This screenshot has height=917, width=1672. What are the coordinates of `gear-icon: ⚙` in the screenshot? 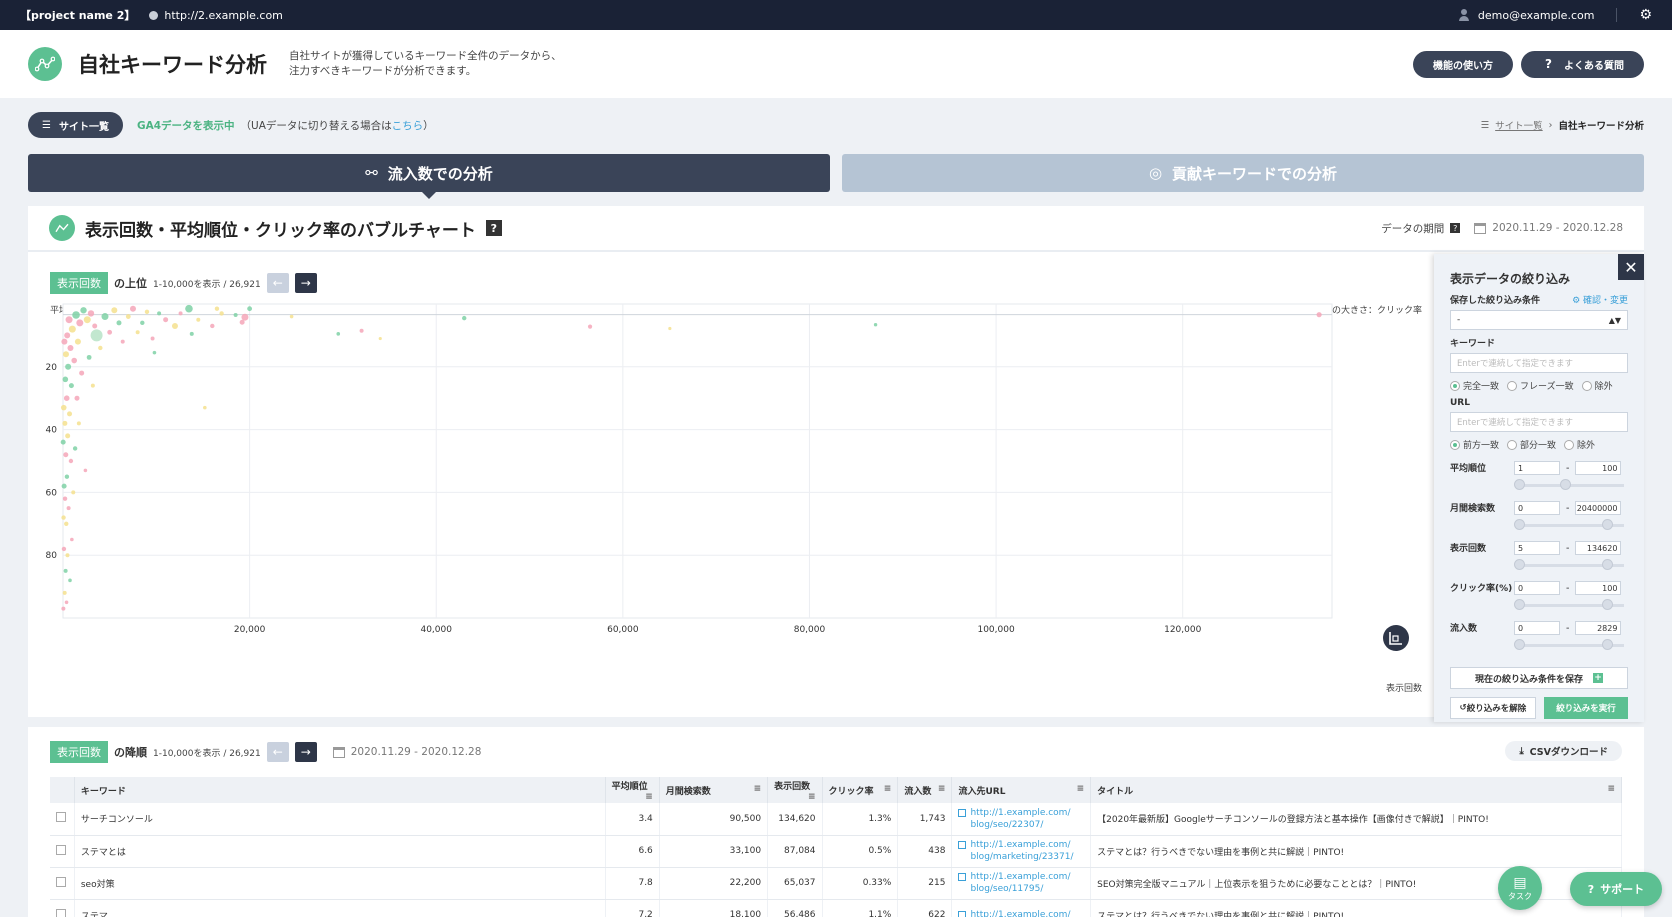 It's located at (1645, 15).